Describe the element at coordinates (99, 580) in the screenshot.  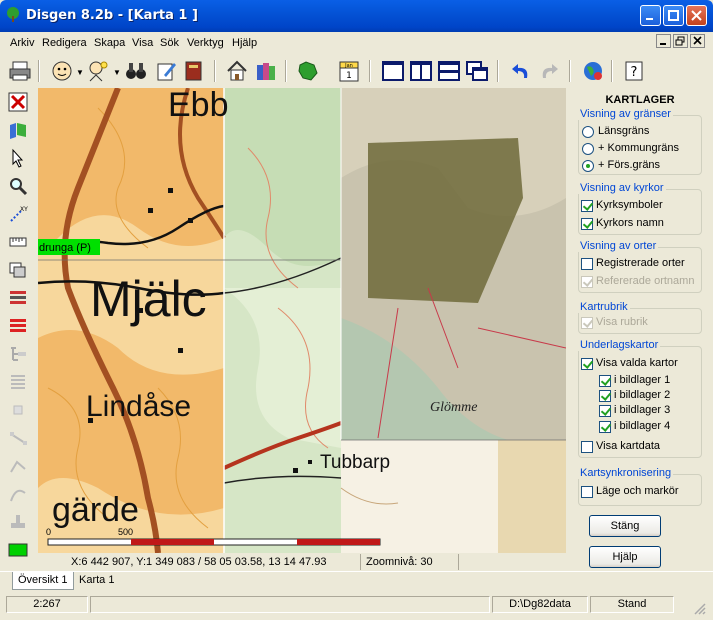
I see `tab-karta-1: Karta 1` at that location.